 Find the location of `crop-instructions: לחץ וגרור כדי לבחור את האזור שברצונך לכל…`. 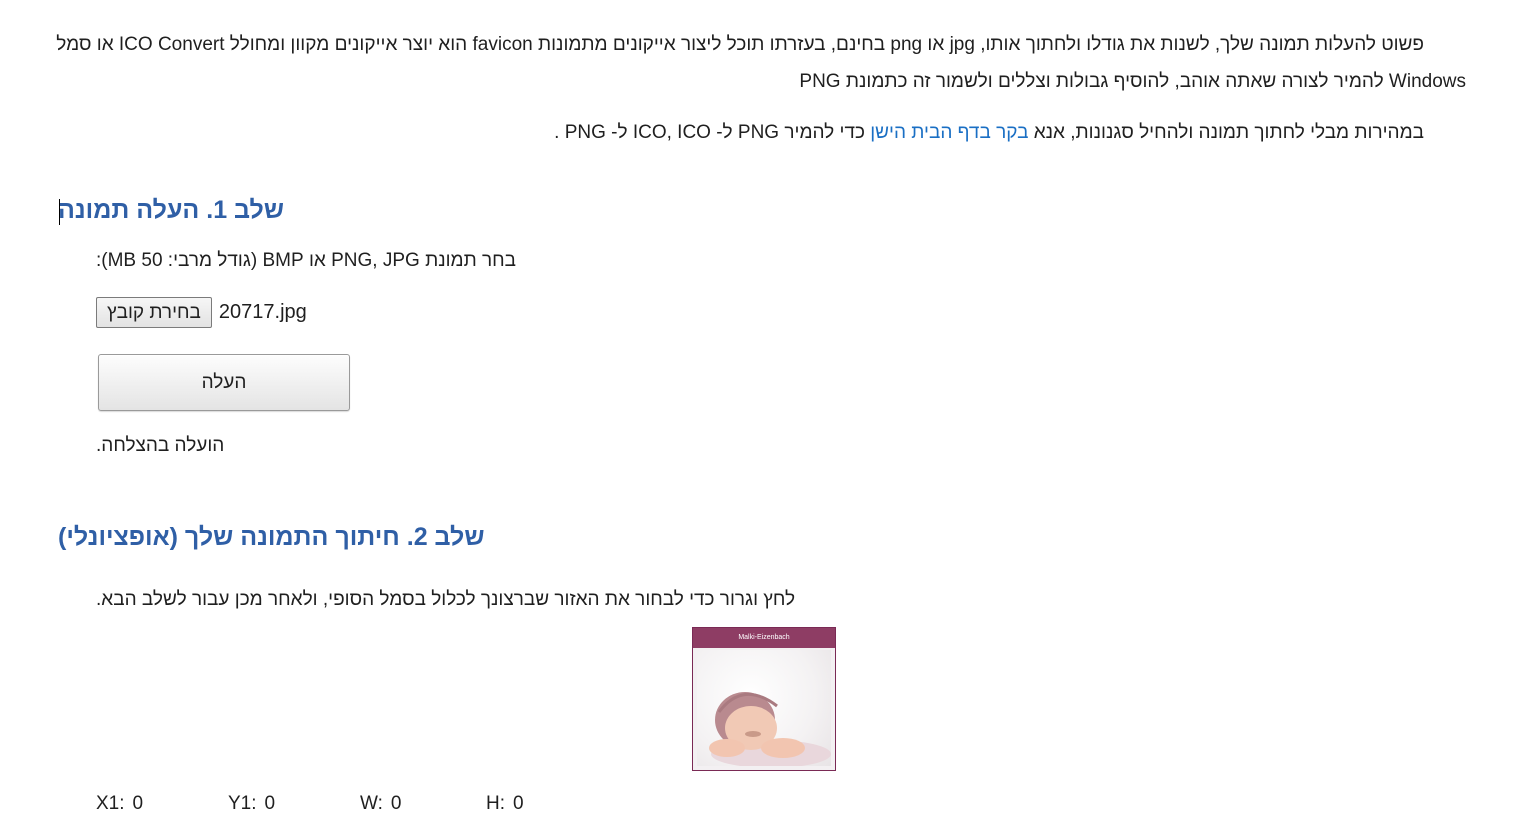

crop-instructions: לחץ וגרור כדי לבחור את האזור שברצונך לכל… is located at coordinates (446, 599).